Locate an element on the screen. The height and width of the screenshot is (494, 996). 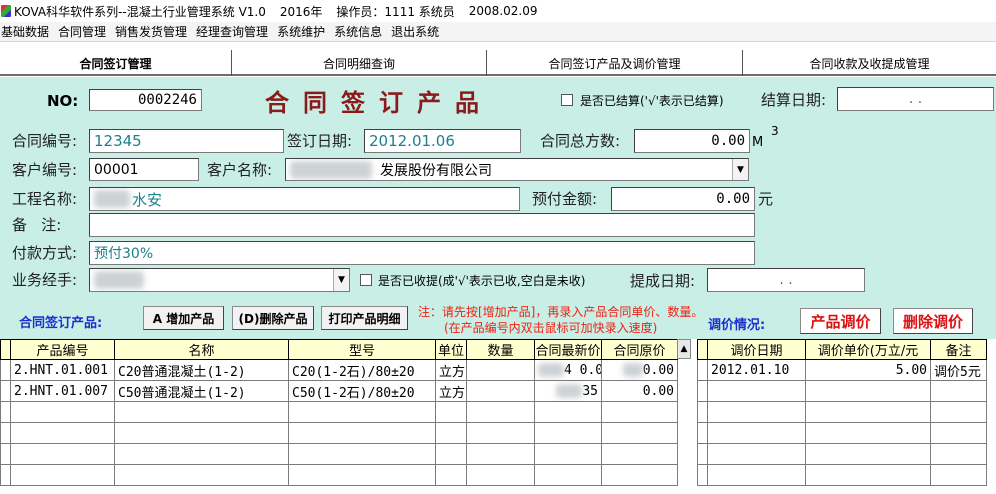
unit-cubic: 3 is located at coordinates (775, 131).